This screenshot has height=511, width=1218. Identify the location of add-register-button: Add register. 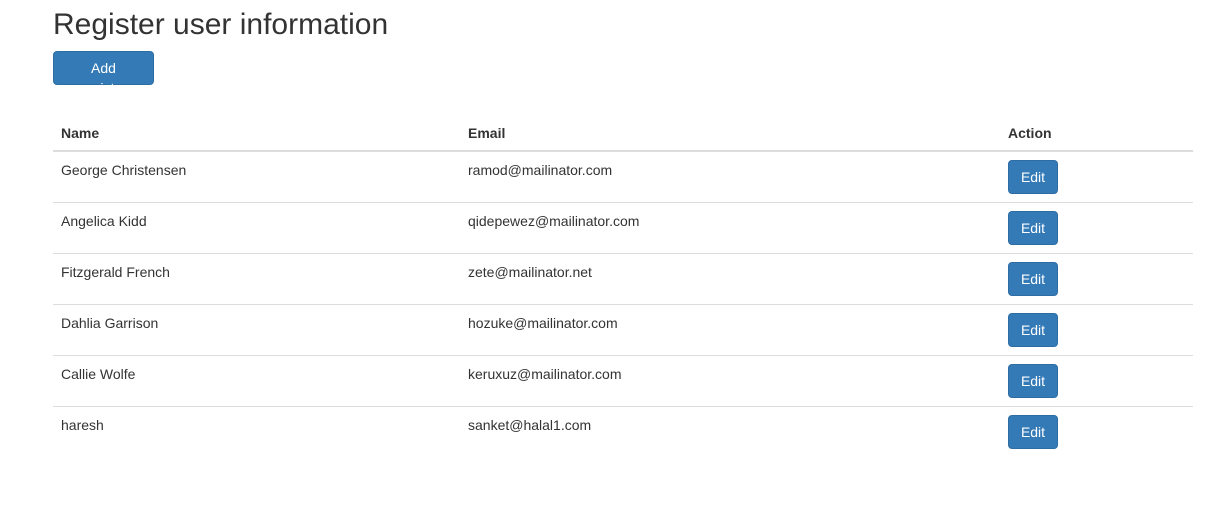
(103, 73).